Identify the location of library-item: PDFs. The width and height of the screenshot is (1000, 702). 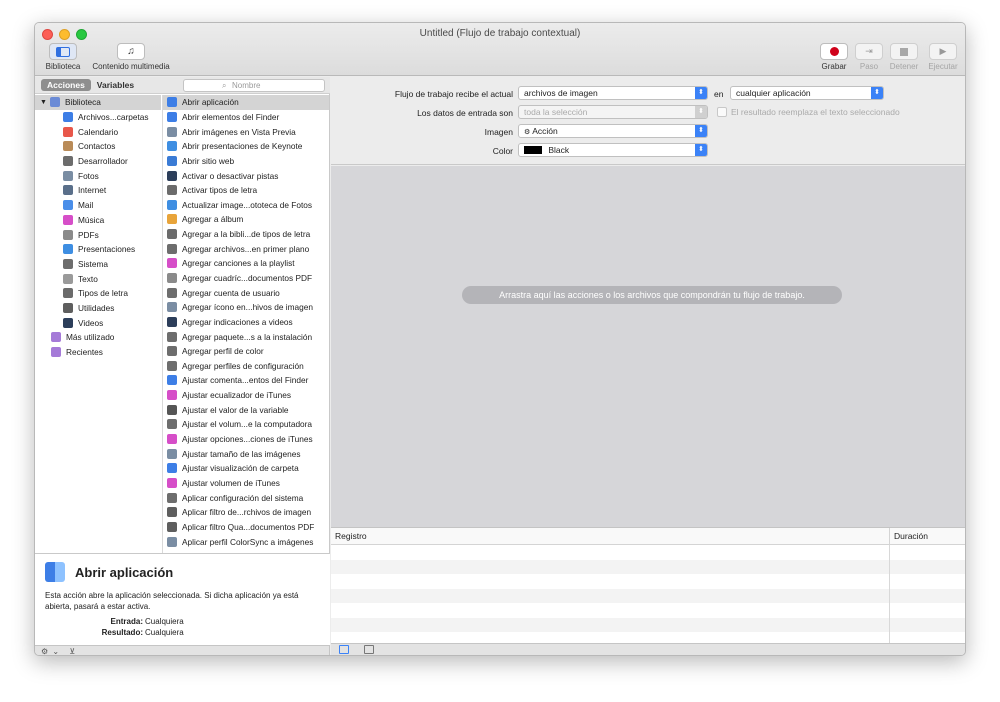
(98, 234).